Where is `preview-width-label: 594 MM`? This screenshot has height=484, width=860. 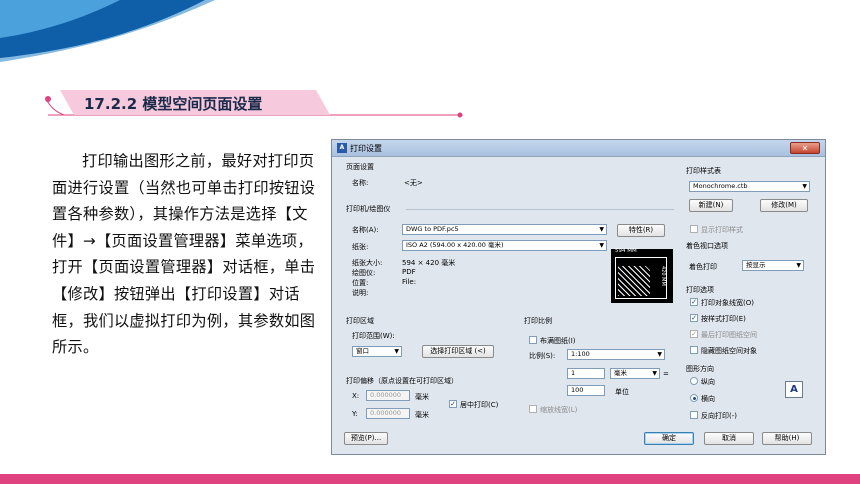 preview-width-label: 594 MM is located at coordinates (626, 251).